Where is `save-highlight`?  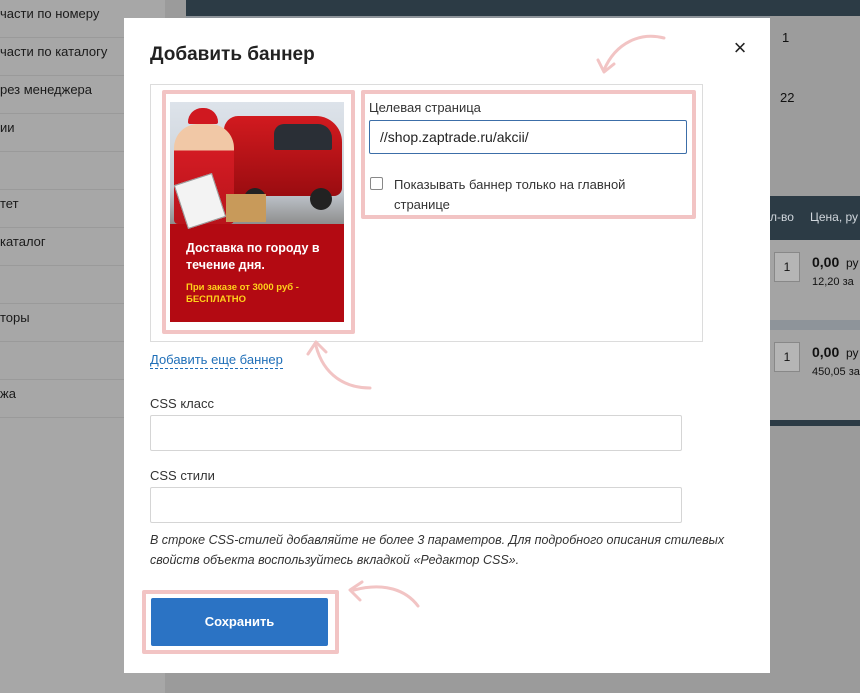
save-highlight is located at coordinates (240, 622).